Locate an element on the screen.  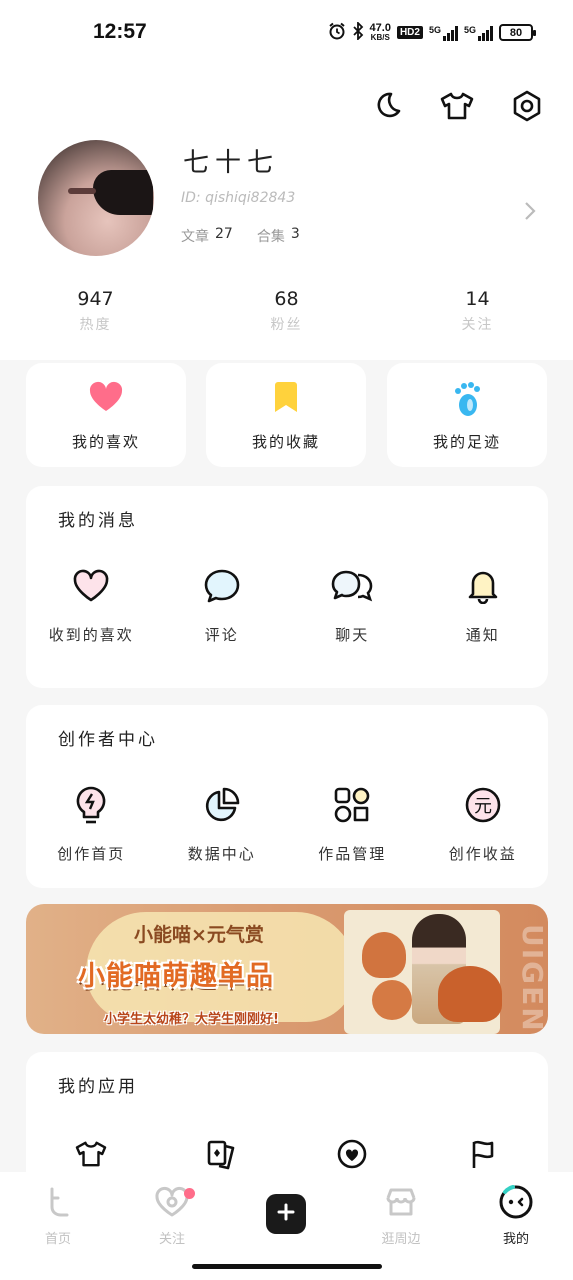
me-icon is located at coordinates (516, 1204).